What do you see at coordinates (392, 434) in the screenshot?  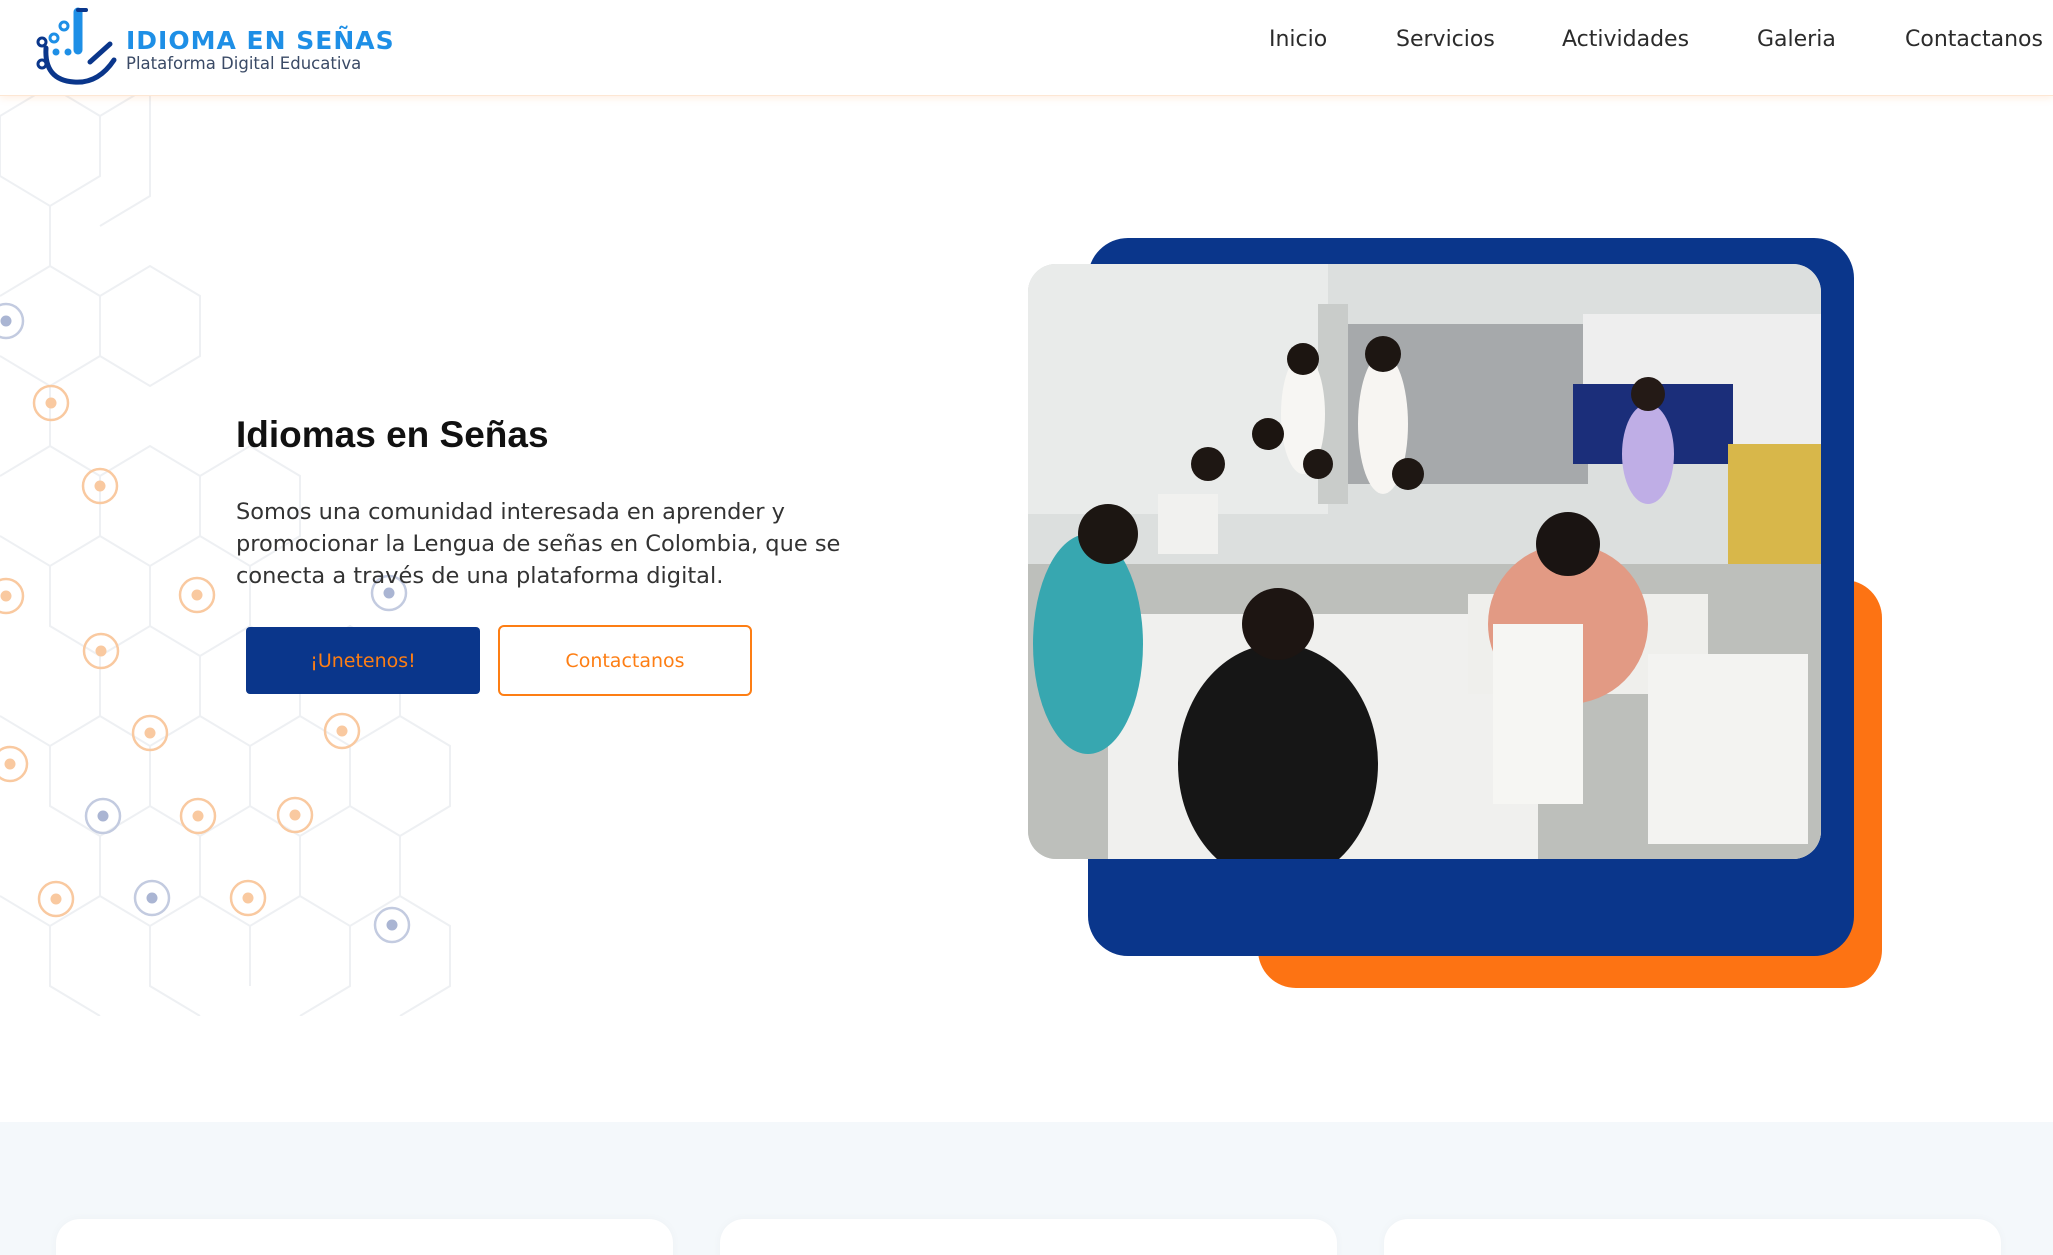 I see `hero-title: Idiomas en Señas` at bounding box center [392, 434].